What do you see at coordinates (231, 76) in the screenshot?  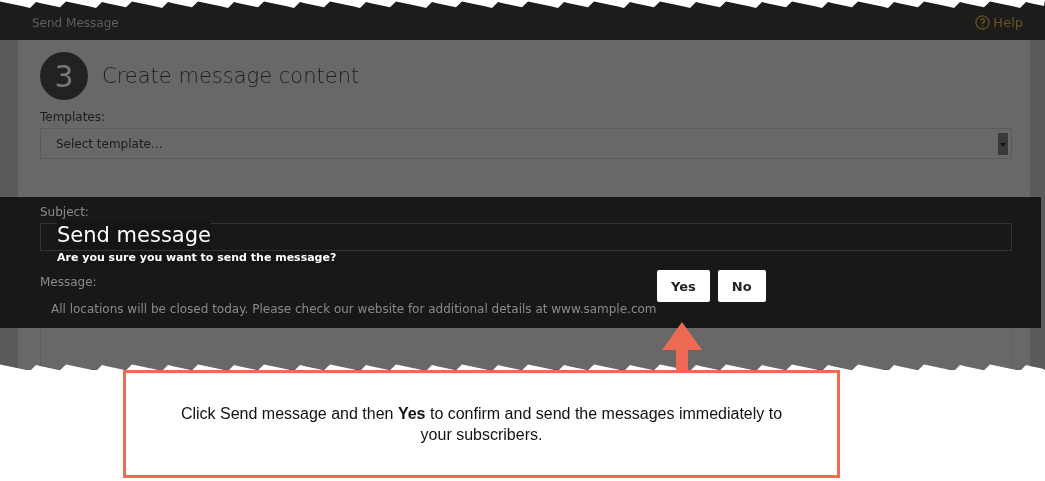 I see `step-title: Create message content` at bounding box center [231, 76].